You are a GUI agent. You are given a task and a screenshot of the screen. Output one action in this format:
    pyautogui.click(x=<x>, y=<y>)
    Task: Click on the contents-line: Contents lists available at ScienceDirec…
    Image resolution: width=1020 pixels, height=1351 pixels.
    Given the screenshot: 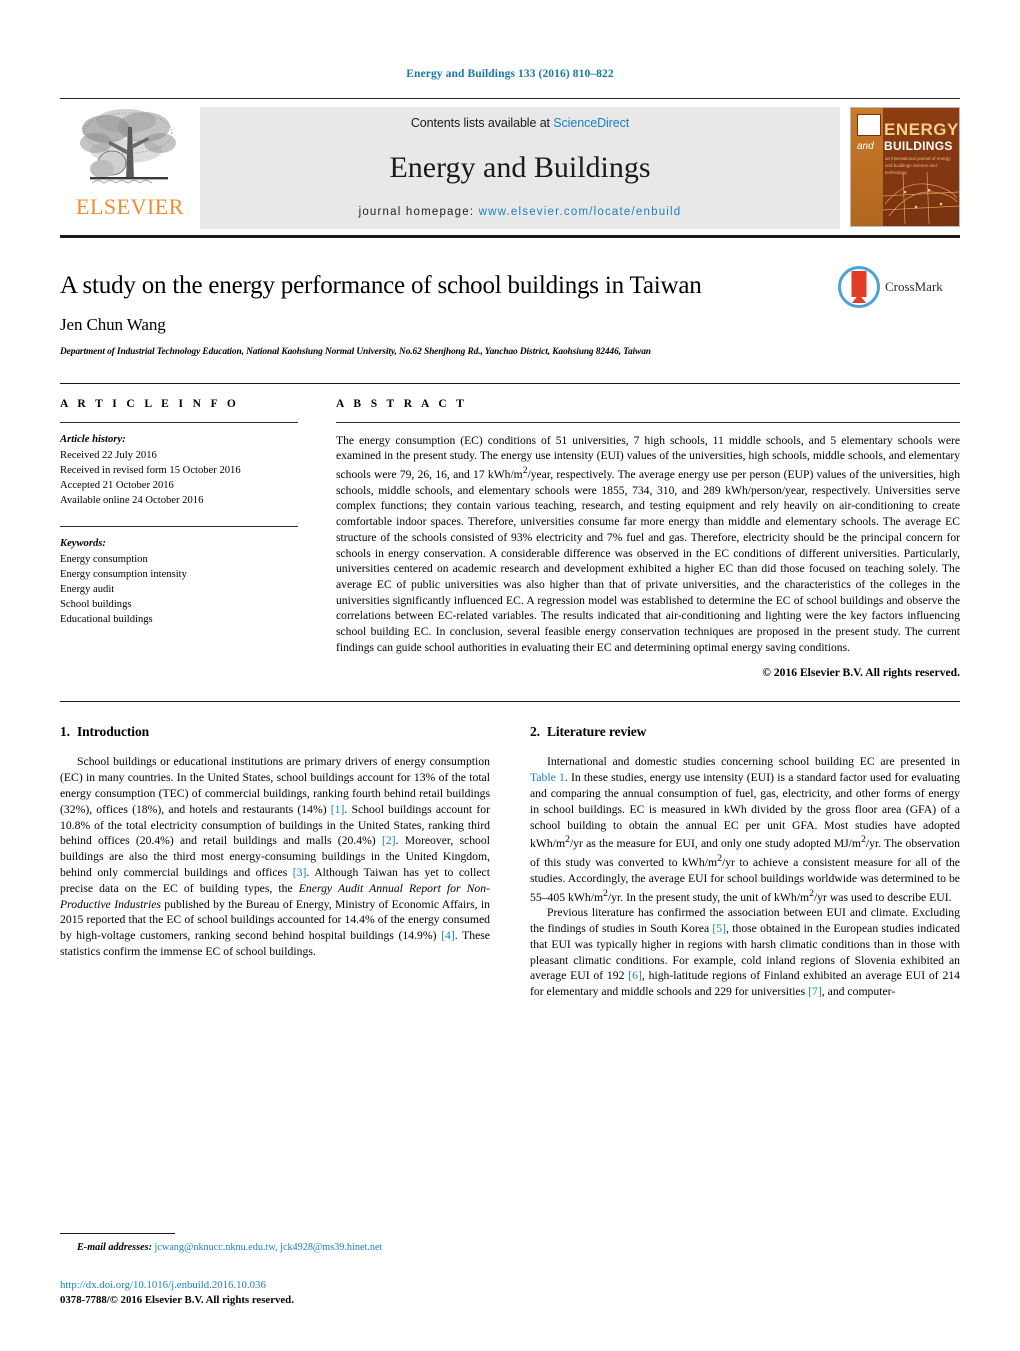 What is the action you would take?
    pyautogui.click(x=520, y=123)
    